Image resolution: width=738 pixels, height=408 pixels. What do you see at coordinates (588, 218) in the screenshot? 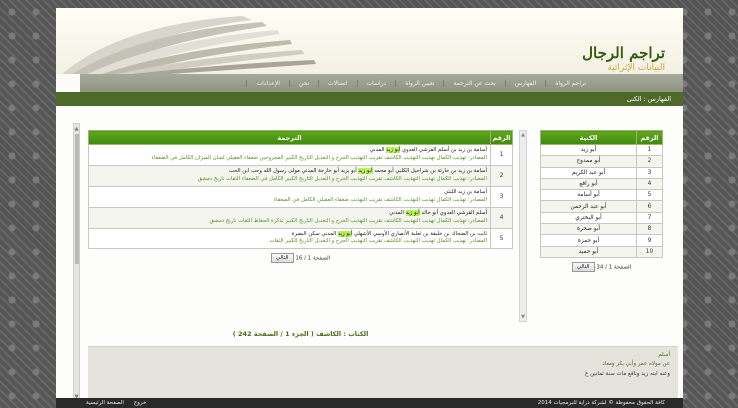
I see `kunya-cell: أبو البختري` at bounding box center [588, 218].